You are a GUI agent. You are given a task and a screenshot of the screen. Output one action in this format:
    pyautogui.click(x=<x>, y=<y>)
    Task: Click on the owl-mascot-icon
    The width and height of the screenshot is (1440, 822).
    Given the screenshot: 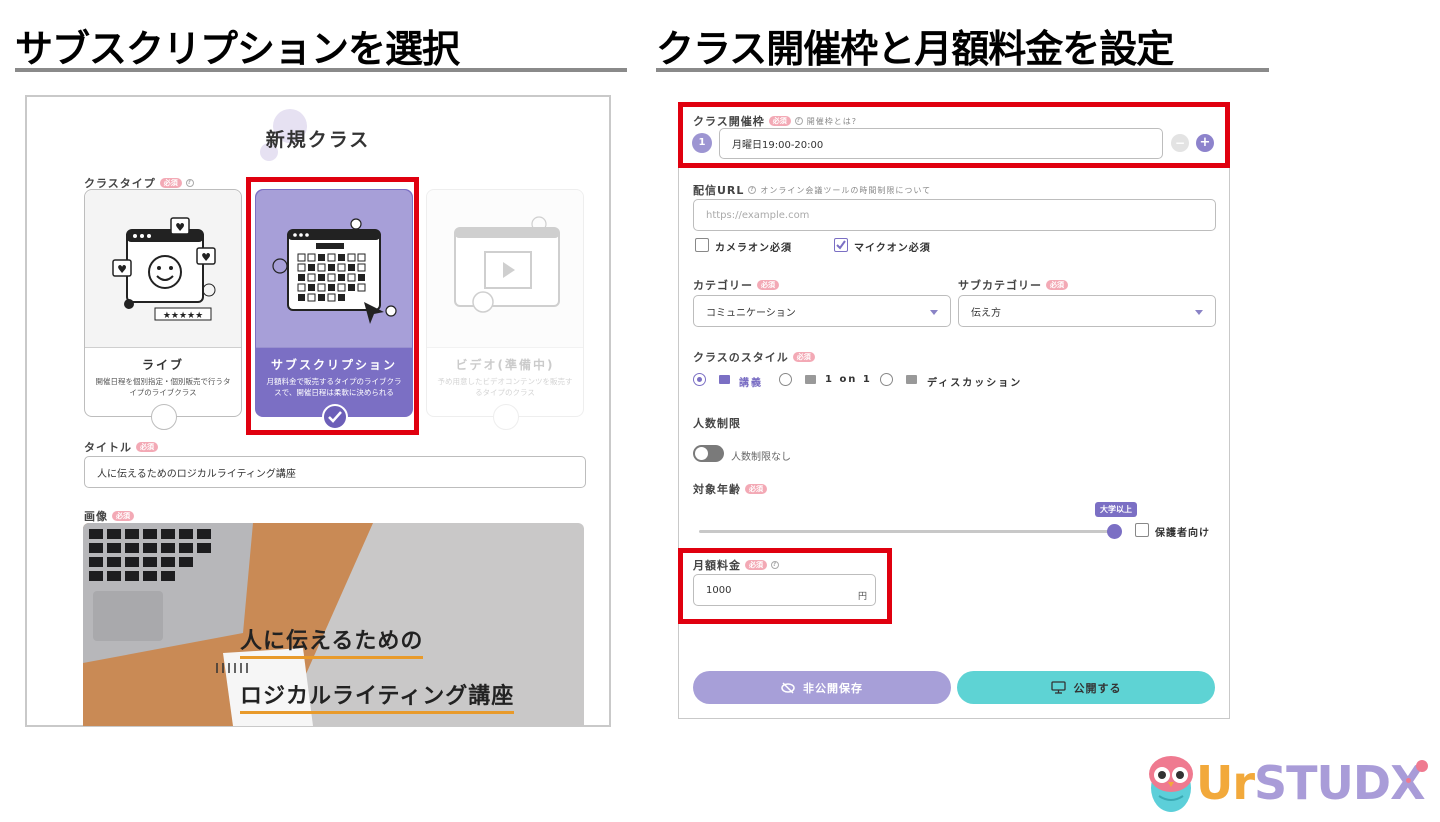 What is the action you would take?
    pyautogui.click(x=1171, y=784)
    